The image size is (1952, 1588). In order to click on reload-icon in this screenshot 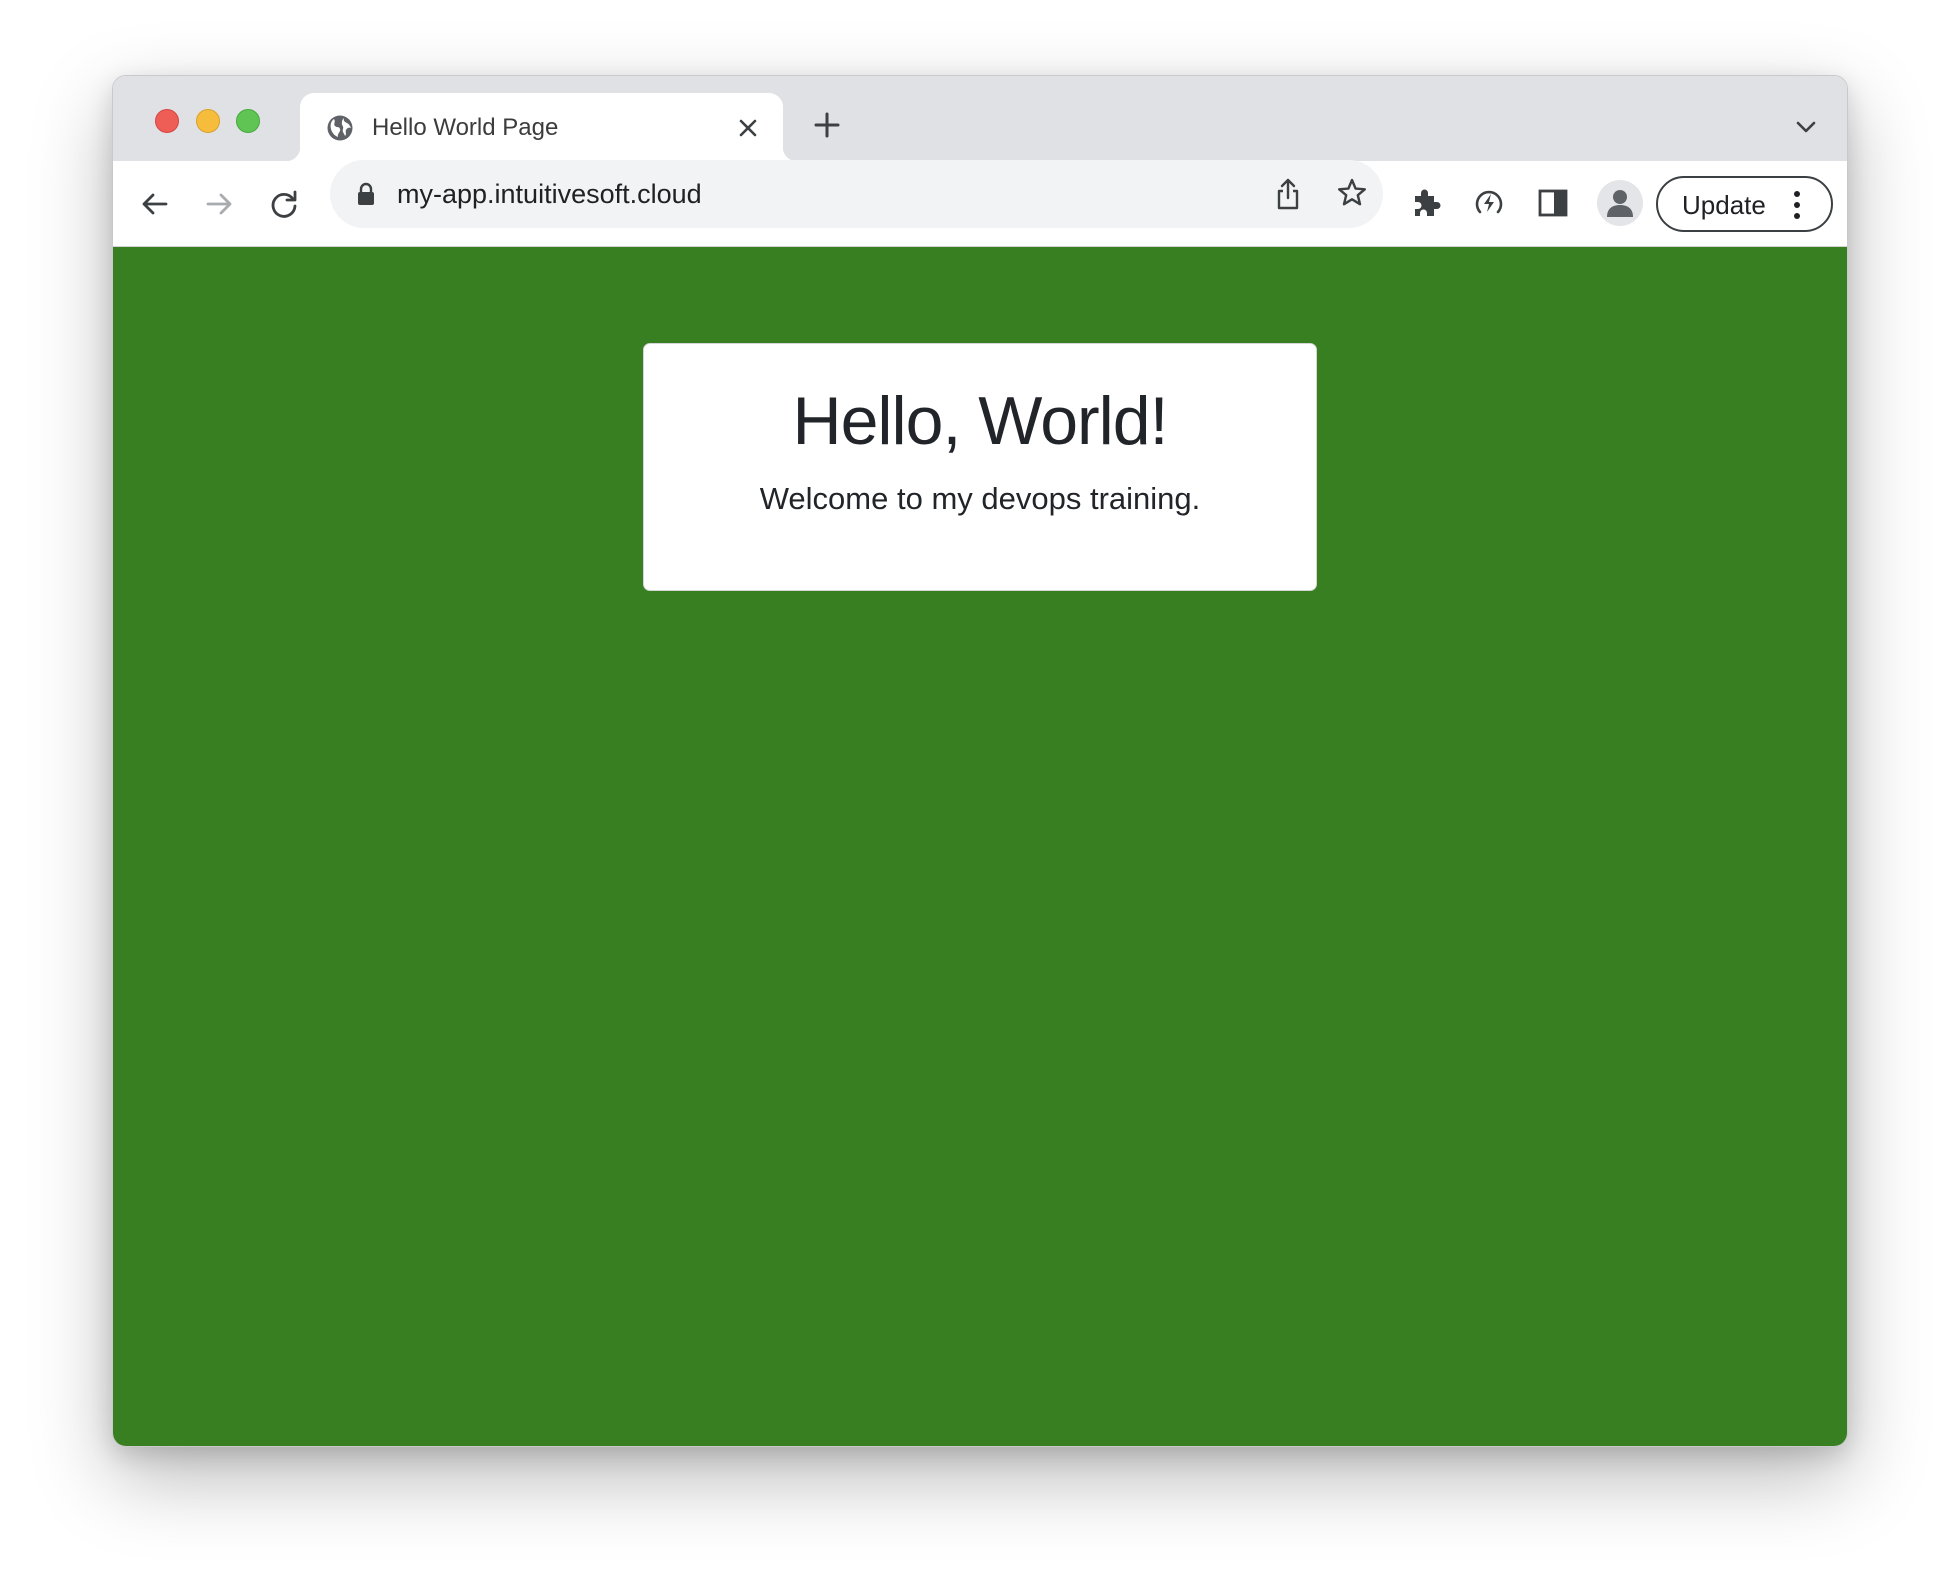, I will do `click(284, 204)`.